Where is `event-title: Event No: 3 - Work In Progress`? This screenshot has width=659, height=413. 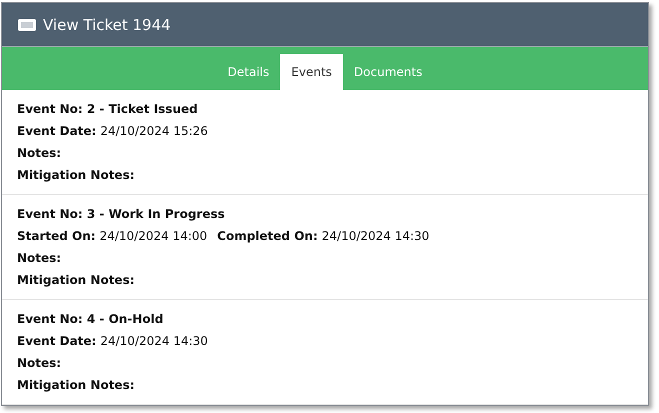
event-title: Event No: 3 - Work In Progress is located at coordinates (121, 214).